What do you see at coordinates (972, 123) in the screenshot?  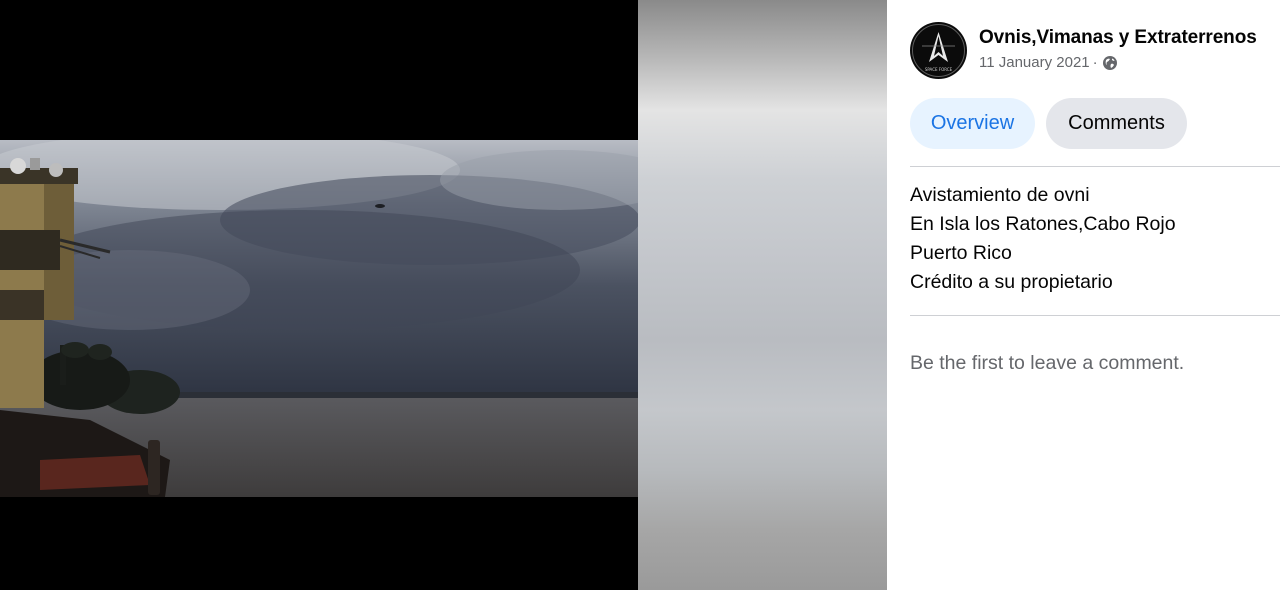 I see `tab-overview: Overview` at bounding box center [972, 123].